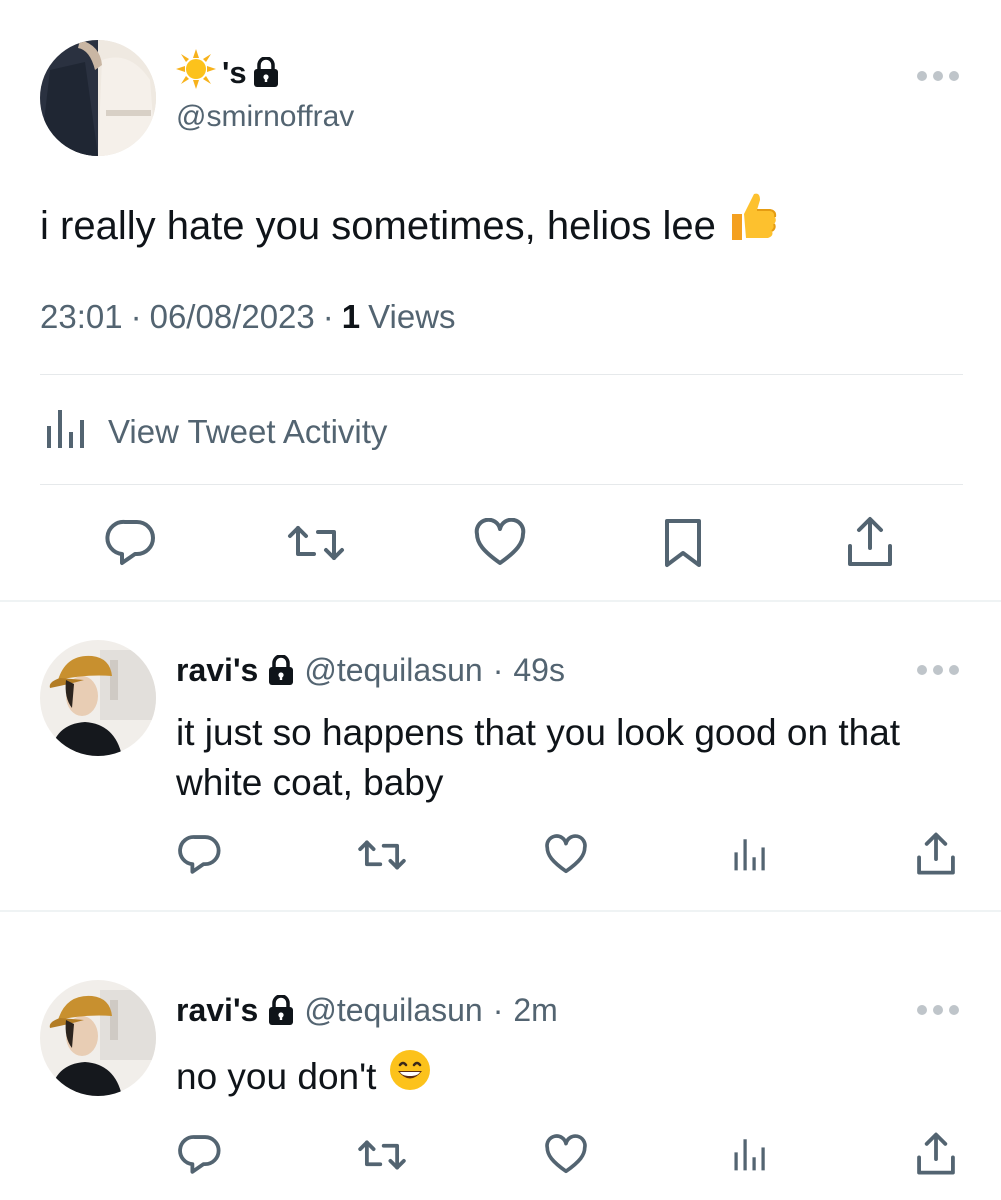 Image resolution: width=1001 pixels, height=1200 pixels. Describe the element at coordinates (232, 317) in the screenshot. I see `tweet-date: 06/08/2023` at that location.